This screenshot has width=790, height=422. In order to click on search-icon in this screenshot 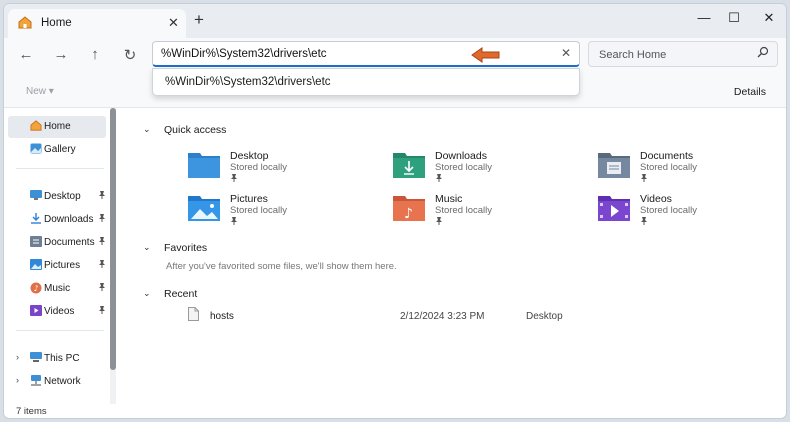, I will do `click(763, 53)`.